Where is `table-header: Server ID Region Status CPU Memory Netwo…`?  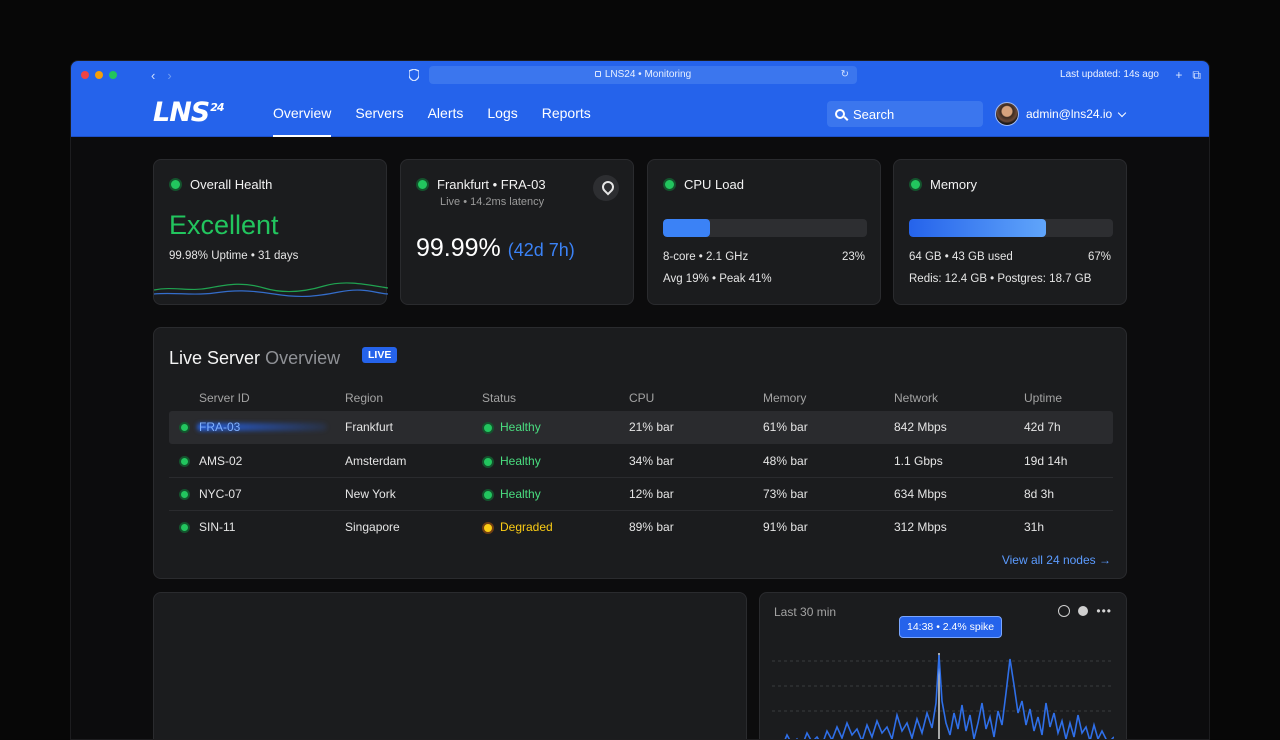
table-header: Server ID Region Status CPU Memory Netwo… is located at coordinates (641, 398).